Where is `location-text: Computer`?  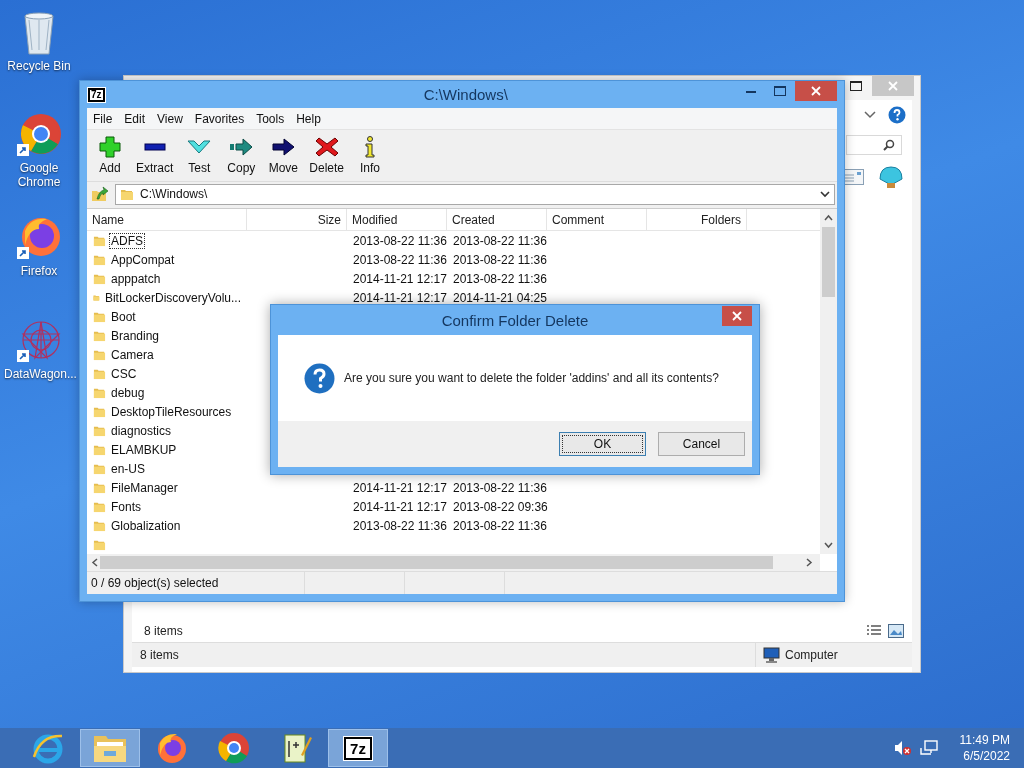 location-text: Computer is located at coordinates (811, 655).